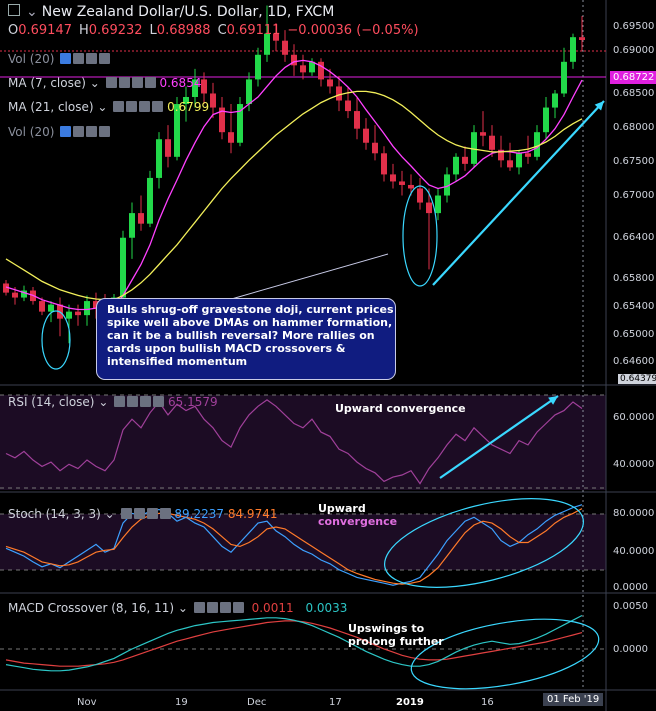 The height and width of the screenshot is (711, 656). What do you see at coordinates (326, 608) in the screenshot?
I see `legend-macd-v2: 0.0033` at bounding box center [326, 608].